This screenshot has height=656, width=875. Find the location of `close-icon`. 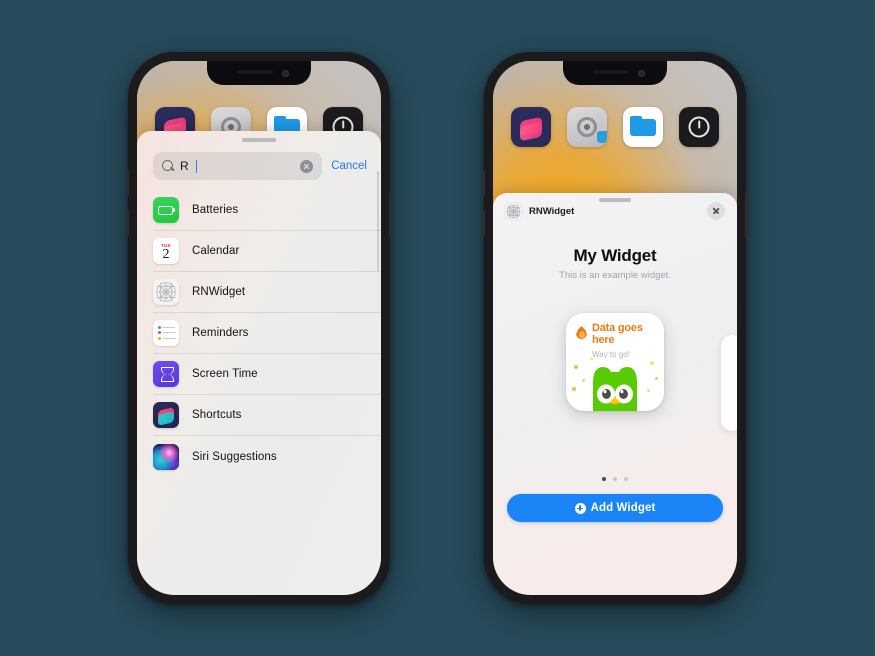

close-icon is located at coordinates (716, 211).